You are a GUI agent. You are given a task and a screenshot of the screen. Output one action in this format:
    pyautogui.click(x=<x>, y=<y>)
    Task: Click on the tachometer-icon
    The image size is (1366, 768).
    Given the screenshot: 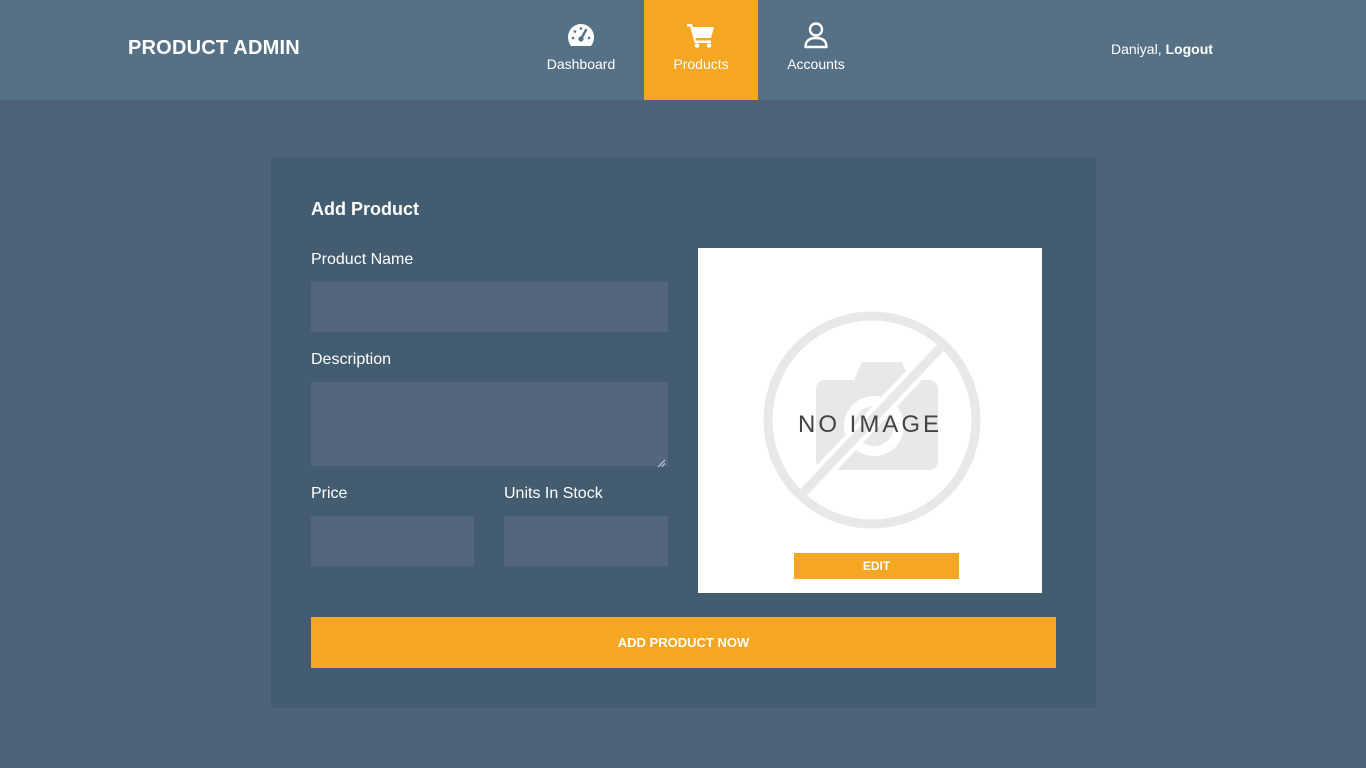 What is the action you would take?
    pyautogui.click(x=581, y=35)
    